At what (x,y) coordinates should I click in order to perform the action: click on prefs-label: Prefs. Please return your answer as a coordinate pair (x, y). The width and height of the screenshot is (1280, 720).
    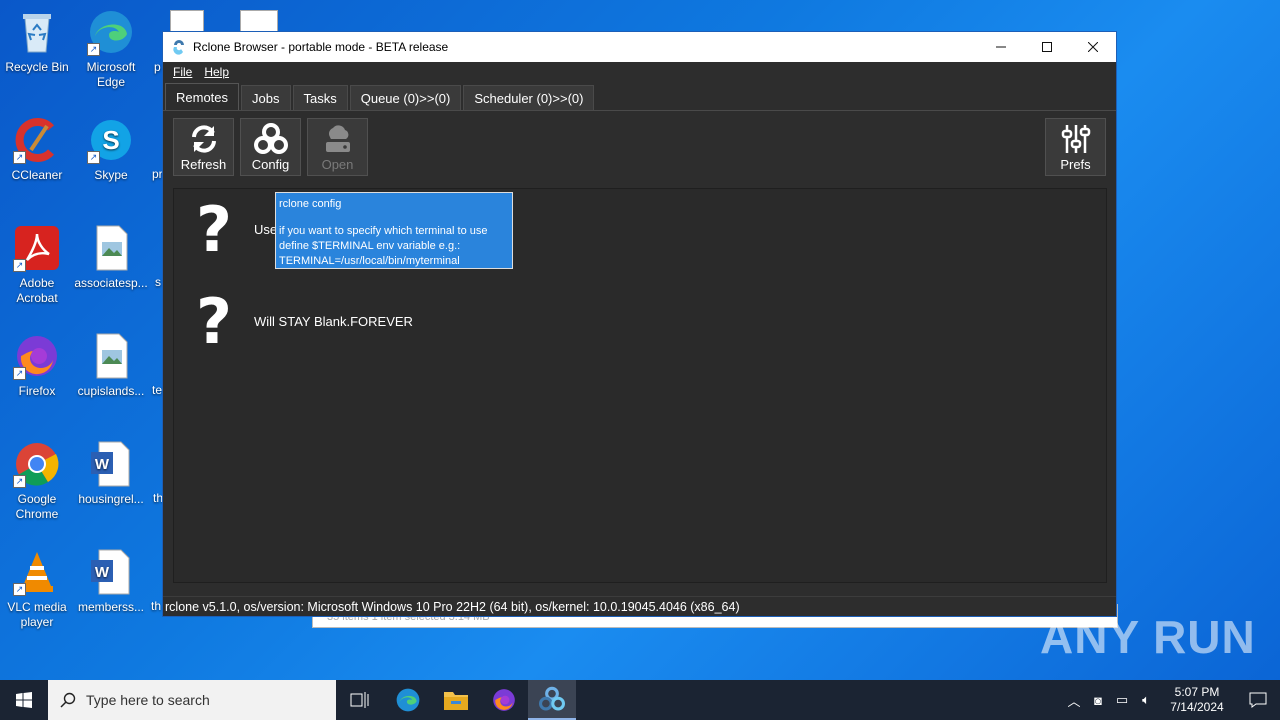
    Looking at the image, I should click on (1075, 164).